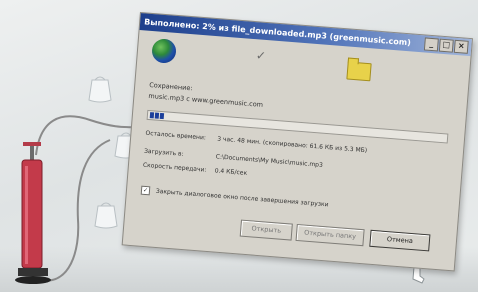 This screenshot has height=292, width=478. I want to click on download-url: music.mp3 с www.greenmusic.com, so click(206, 100).